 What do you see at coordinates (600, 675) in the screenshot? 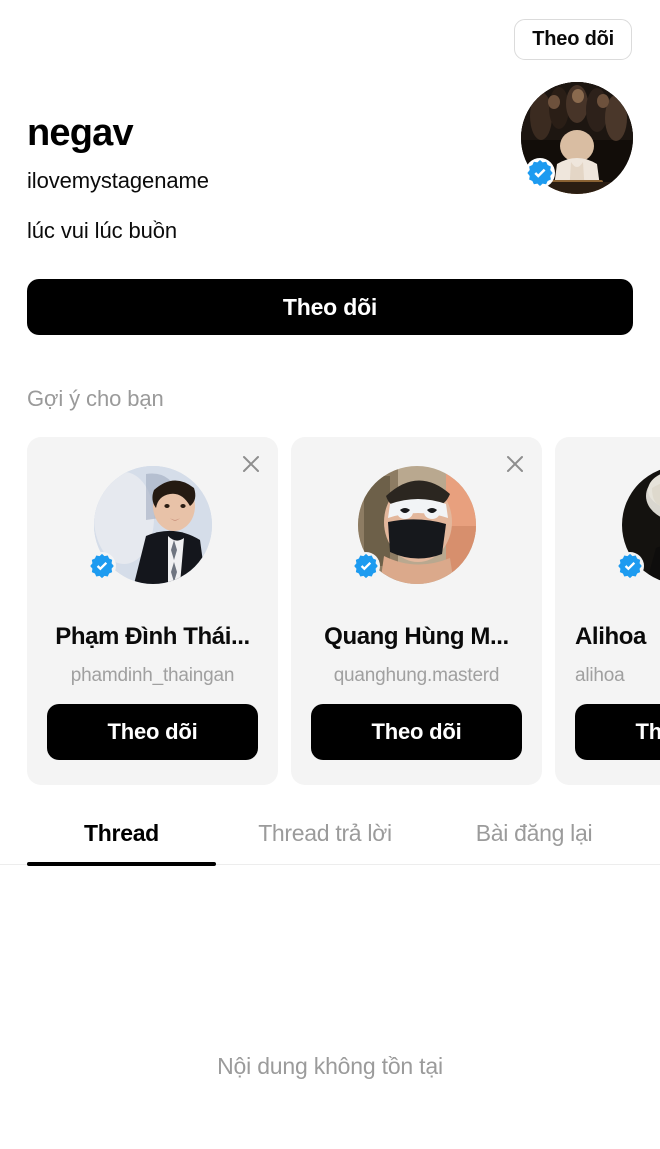
I see `suggestion-handle: alihoa` at bounding box center [600, 675].